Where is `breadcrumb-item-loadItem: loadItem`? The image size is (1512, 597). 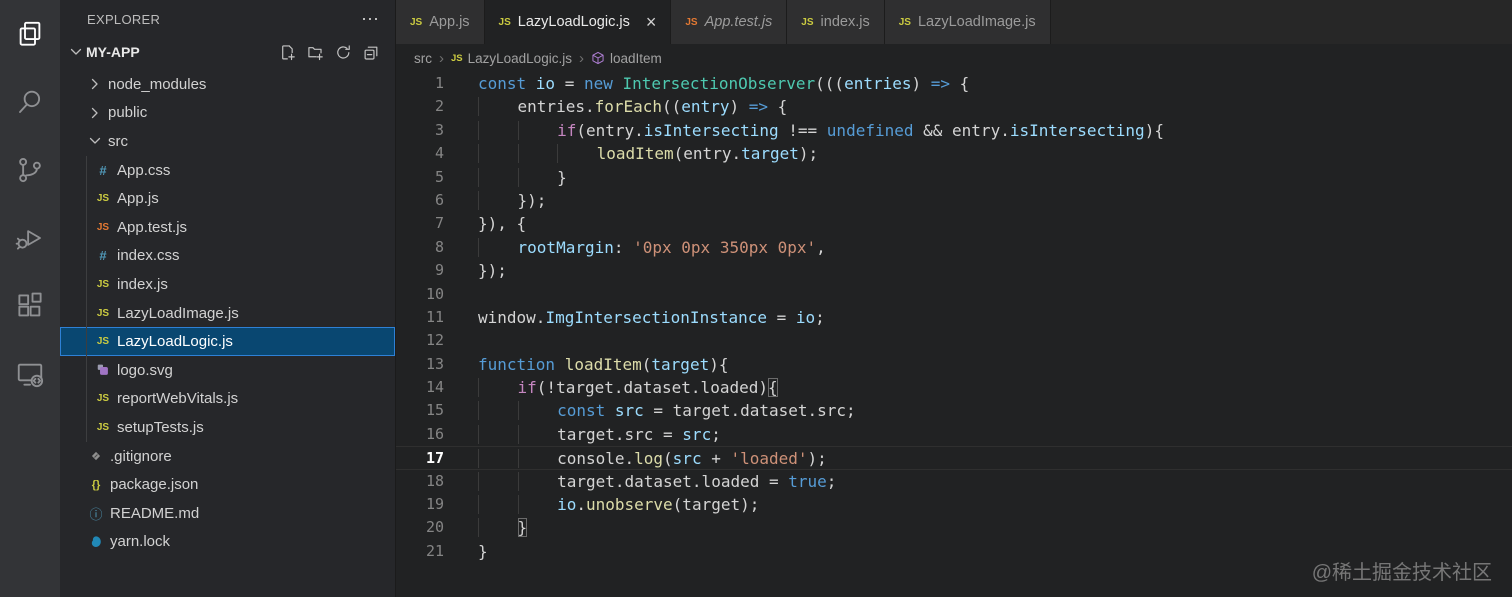
breadcrumb-item-loadItem: loadItem is located at coordinates (626, 58).